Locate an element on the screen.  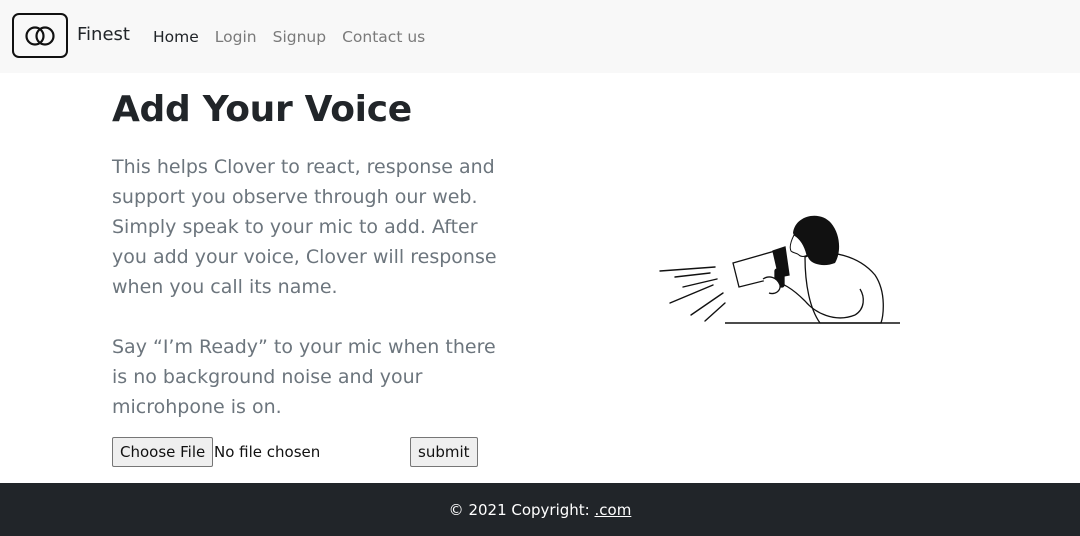
brand-logo is located at coordinates (40, 35).